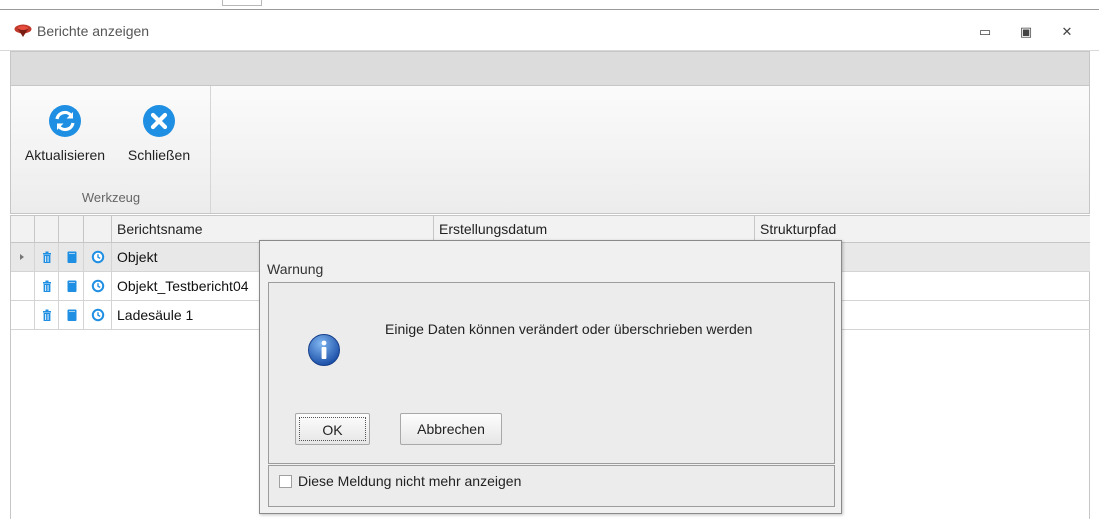 The height and width of the screenshot is (519, 1099). I want to click on column-header-berichtsname: Berichtsname, so click(273, 229).